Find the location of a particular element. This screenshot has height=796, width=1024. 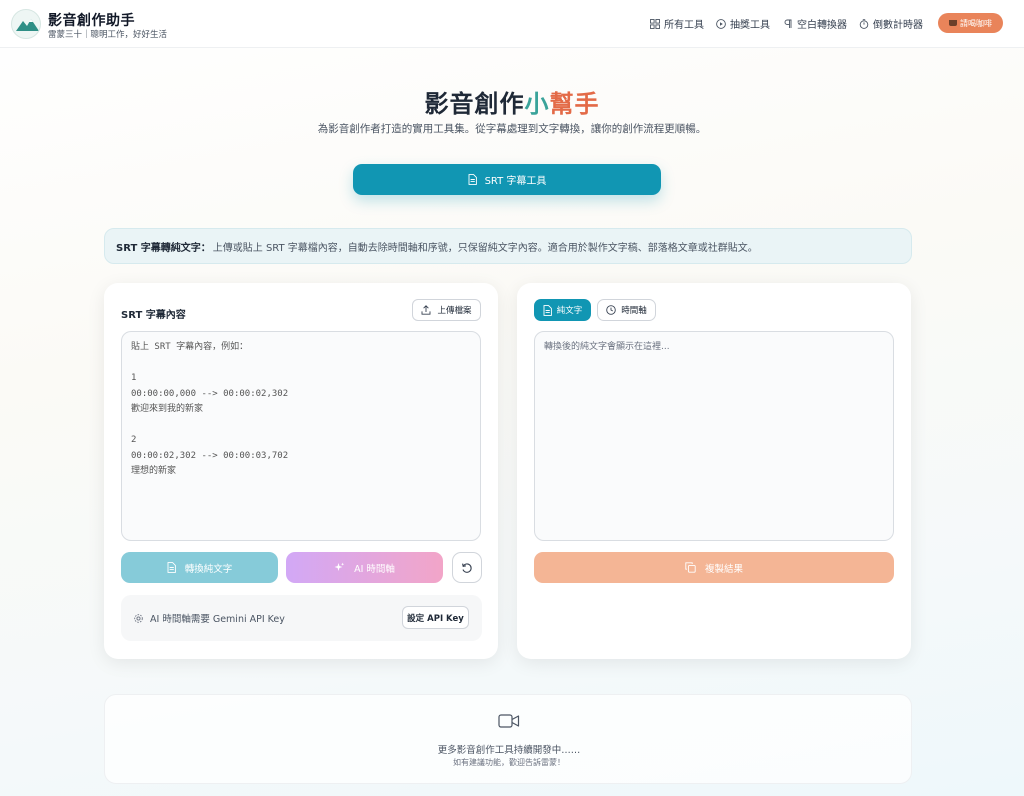

set-api-key-button: 設定 API Key is located at coordinates (435, 617).